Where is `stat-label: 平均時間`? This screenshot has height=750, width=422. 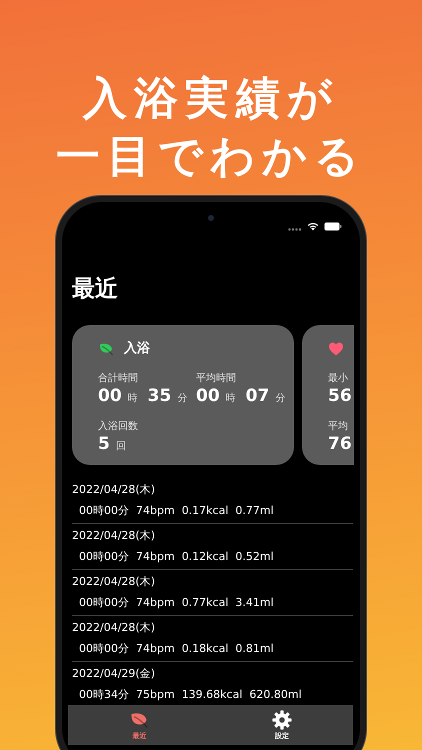
stat-label: 平均時間 is located at coordinates (216, 378).